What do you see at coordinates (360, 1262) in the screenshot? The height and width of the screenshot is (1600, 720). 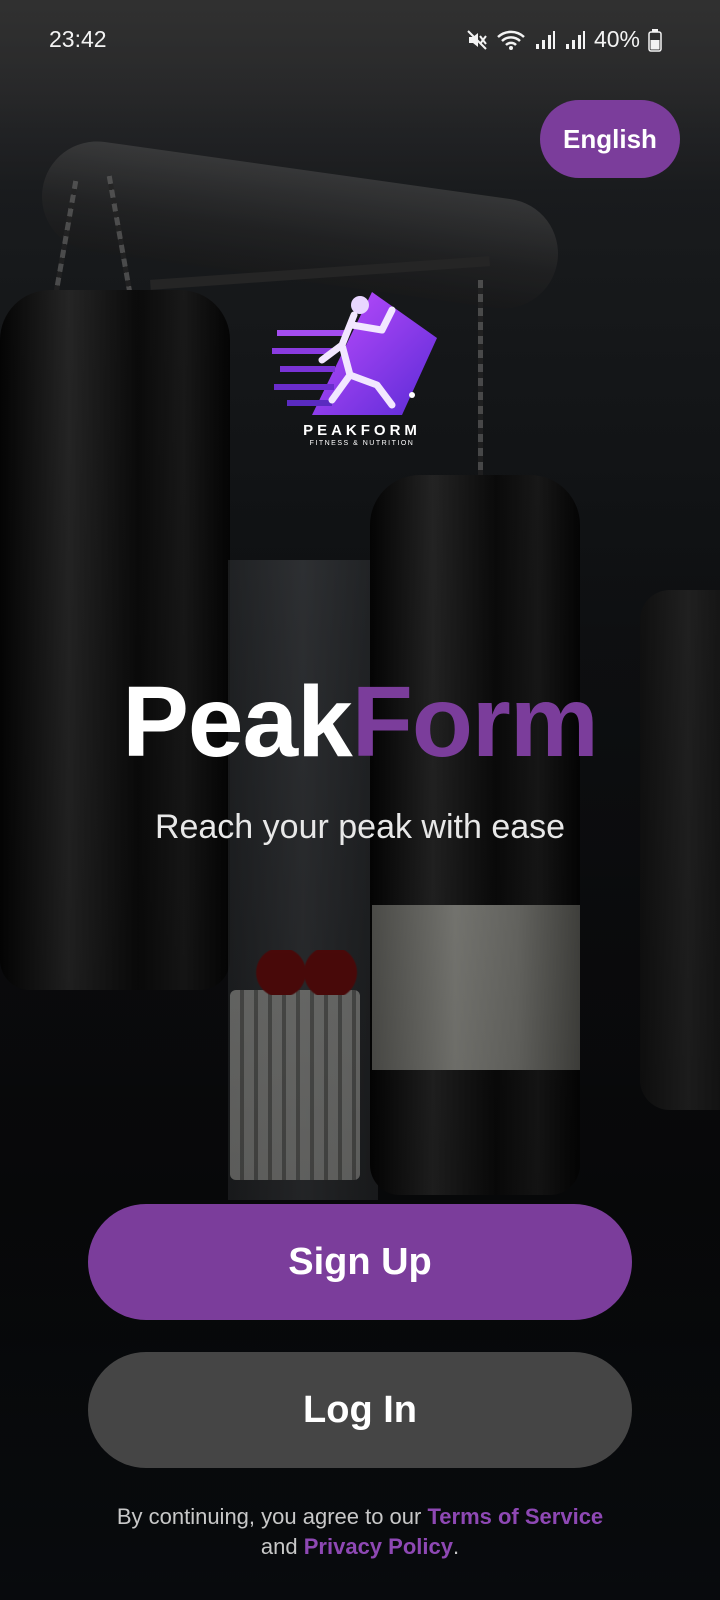 I see `sign-up-button: Sign Up` at bounding box center [360, 1262].